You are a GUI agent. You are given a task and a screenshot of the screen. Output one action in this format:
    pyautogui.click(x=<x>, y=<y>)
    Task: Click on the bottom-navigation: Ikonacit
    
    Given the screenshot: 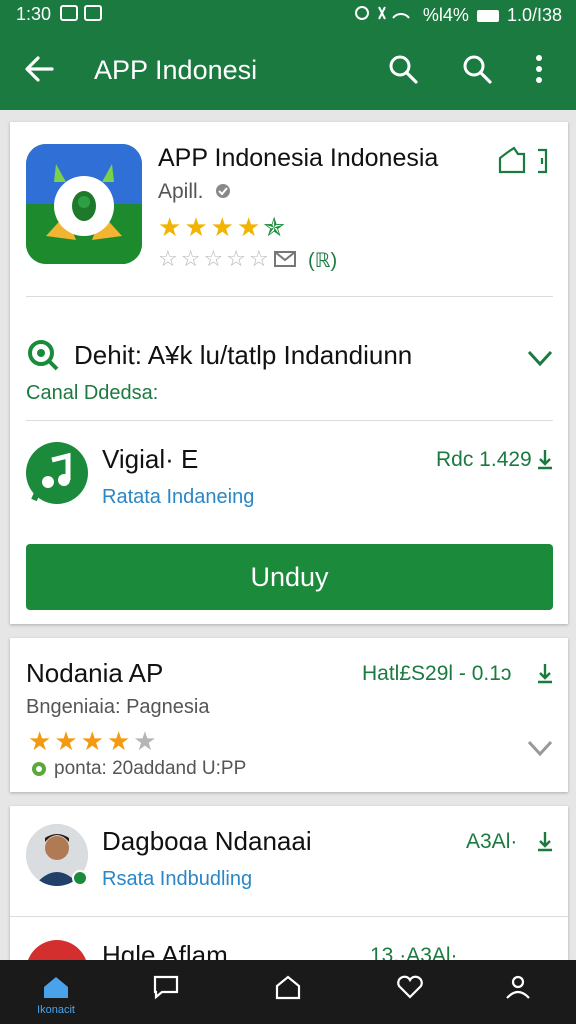 What is the action you would take?
    pyautogui.click(x=288, y=992)
    